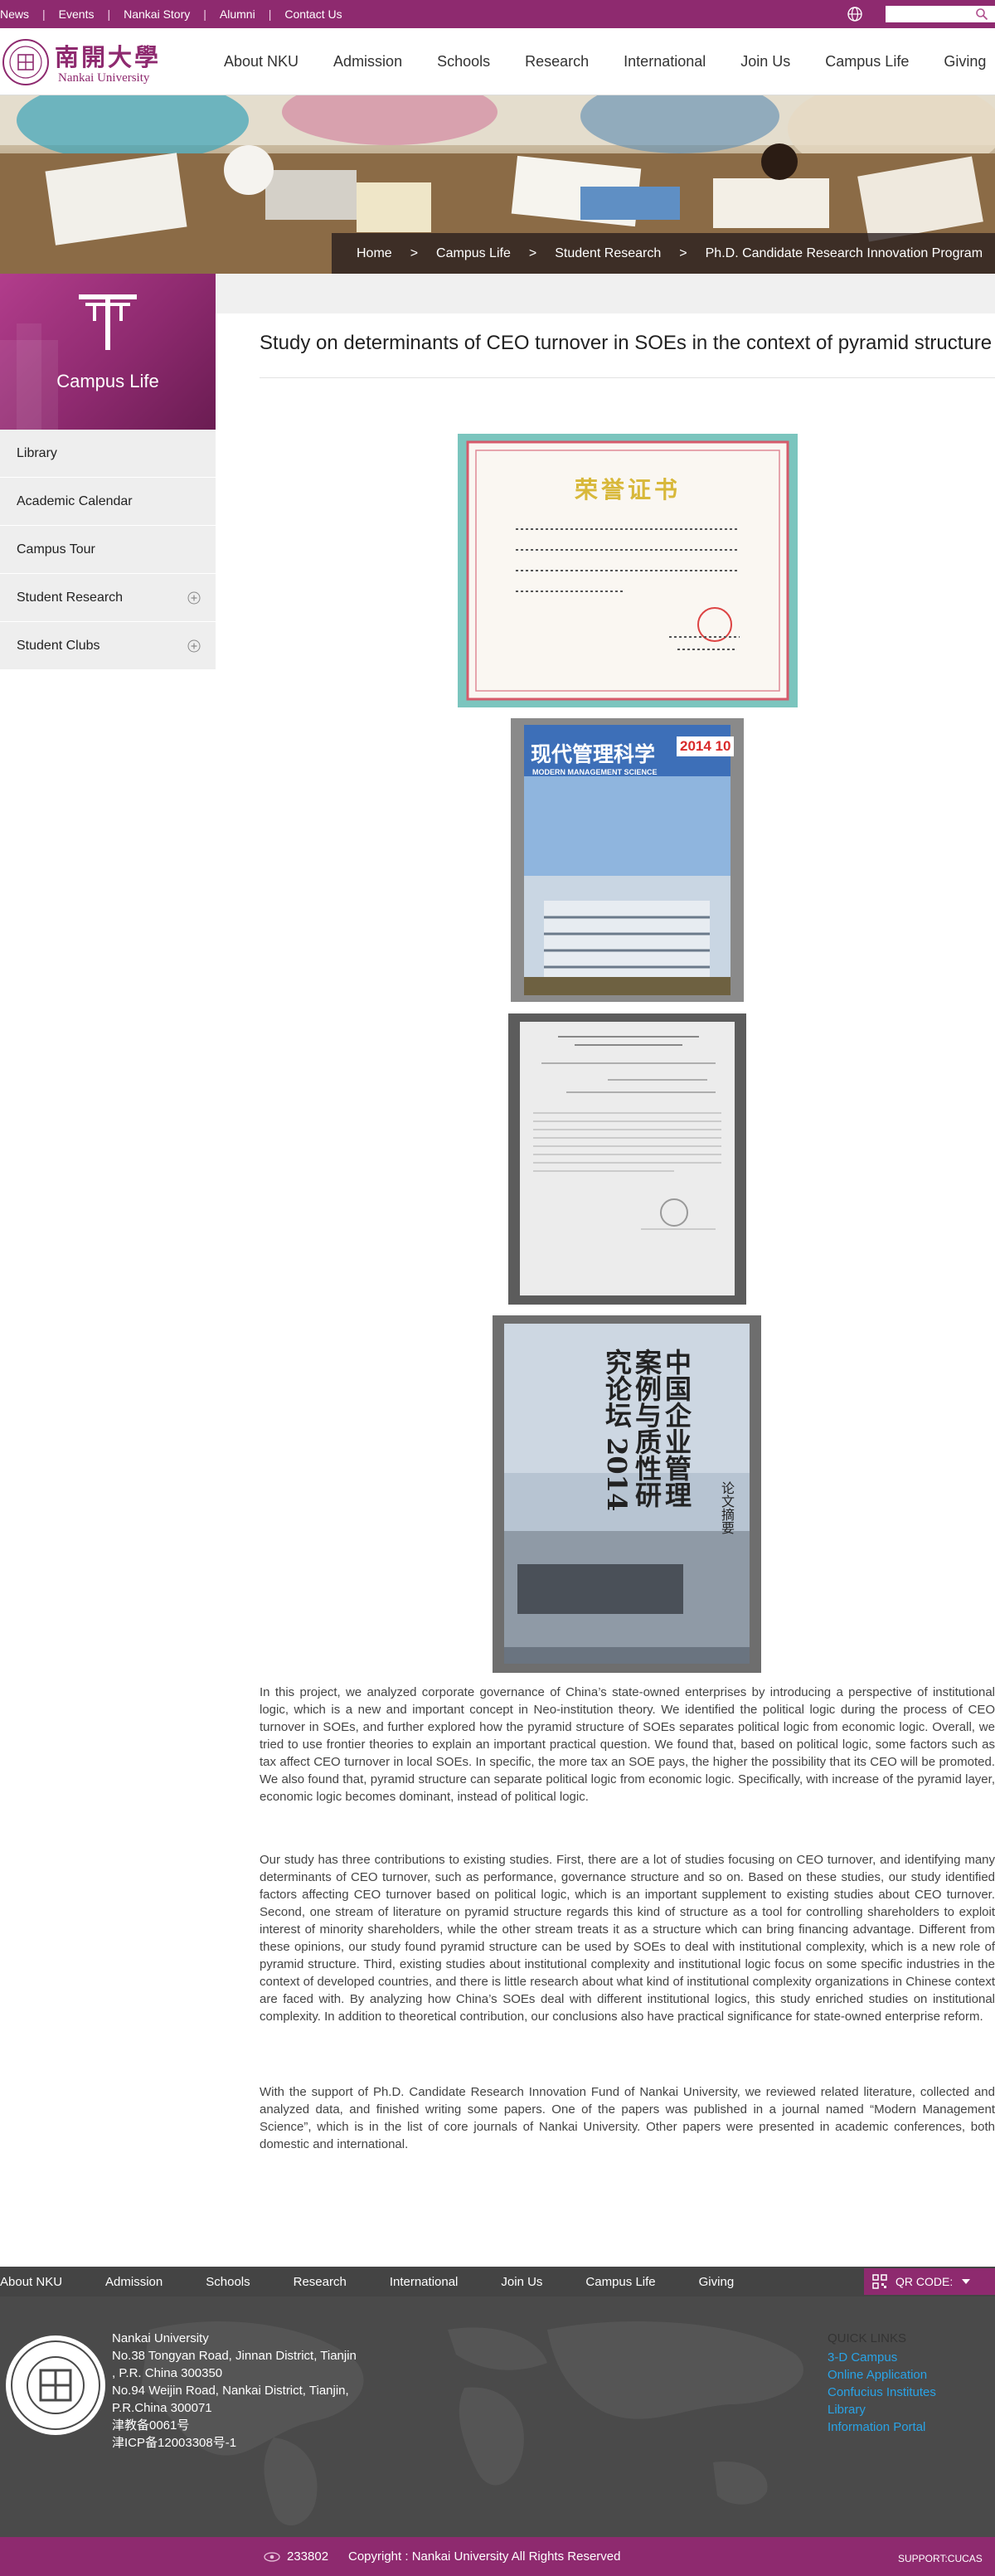  I want to click on quick-link-3d-campus: 3-D Campus, so click(882, 2358).